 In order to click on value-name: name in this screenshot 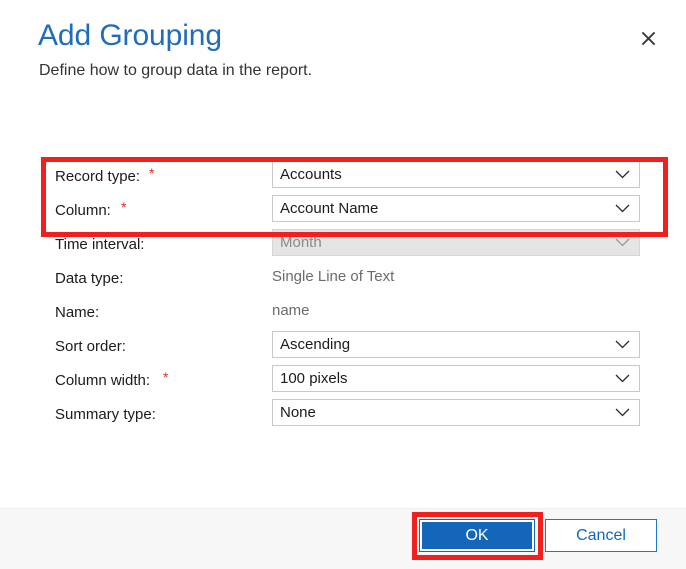, I will do `click(291, 310)`.